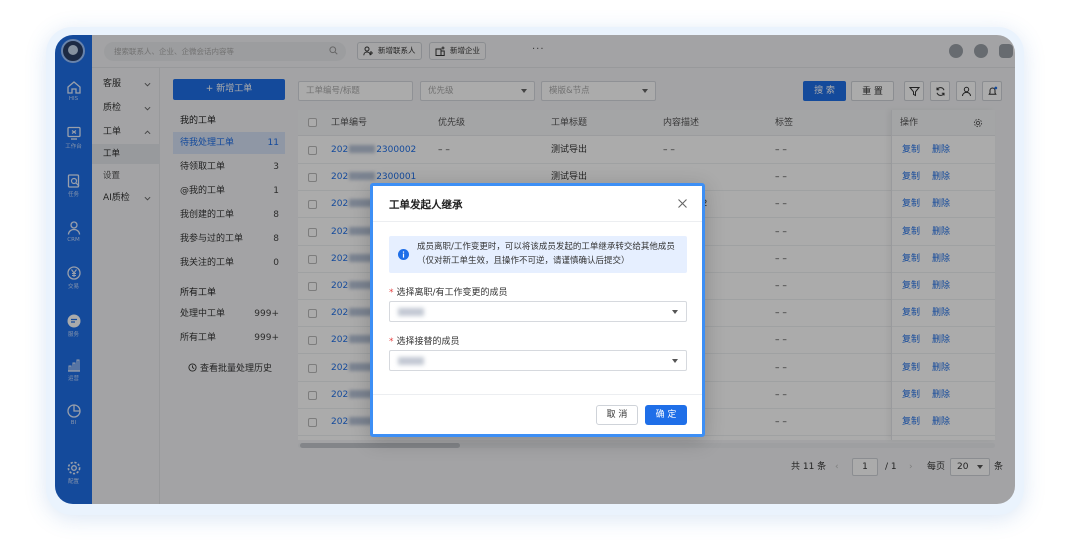  Describe the element at coordinates (617, 415) in the screenshot. I see `cancel-button: 取 消` at that location.